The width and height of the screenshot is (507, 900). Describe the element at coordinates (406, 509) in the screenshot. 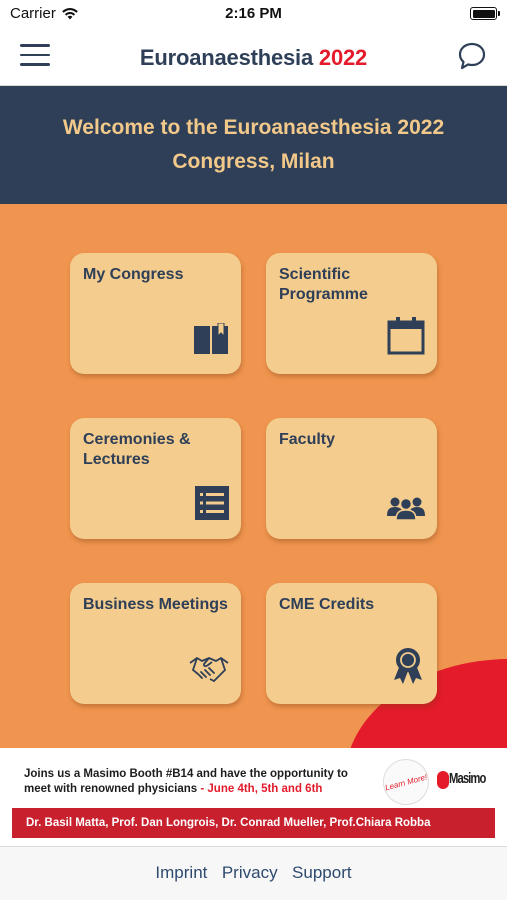

I see `people-icon` at that location.